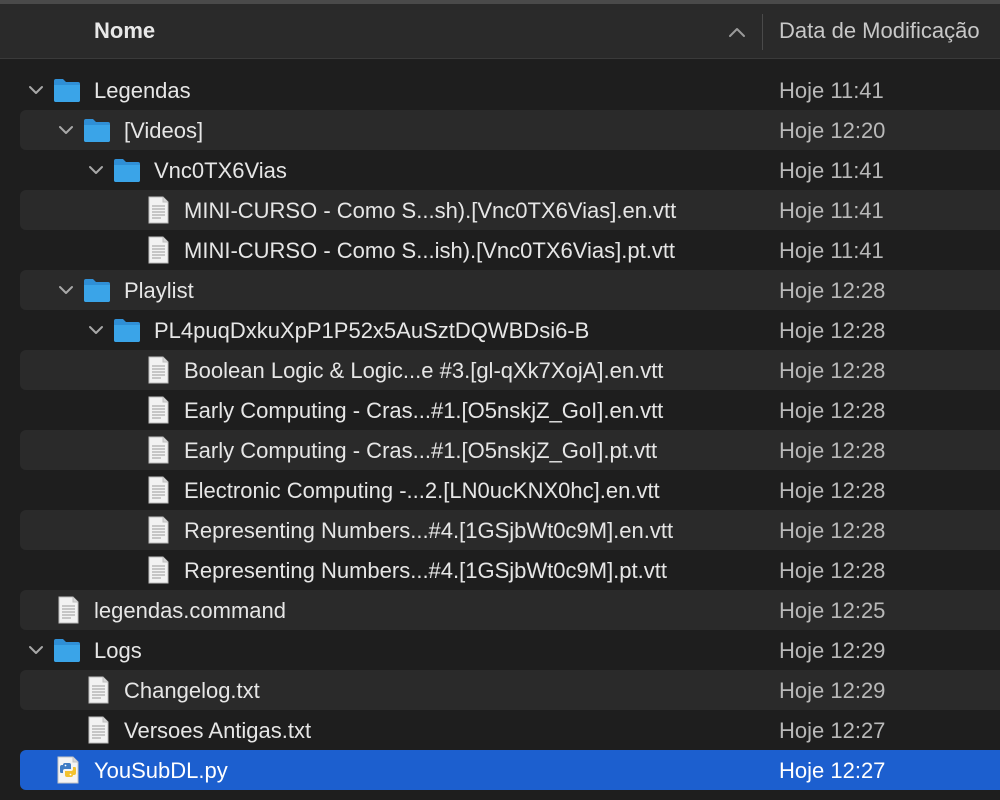 Image resolution: width=1000 pixels, height=800 pixels. Describe the element at coordinates (500, 31) in the screenshot. I see `column-header-bar: Nome Data de Modificação` at that location.